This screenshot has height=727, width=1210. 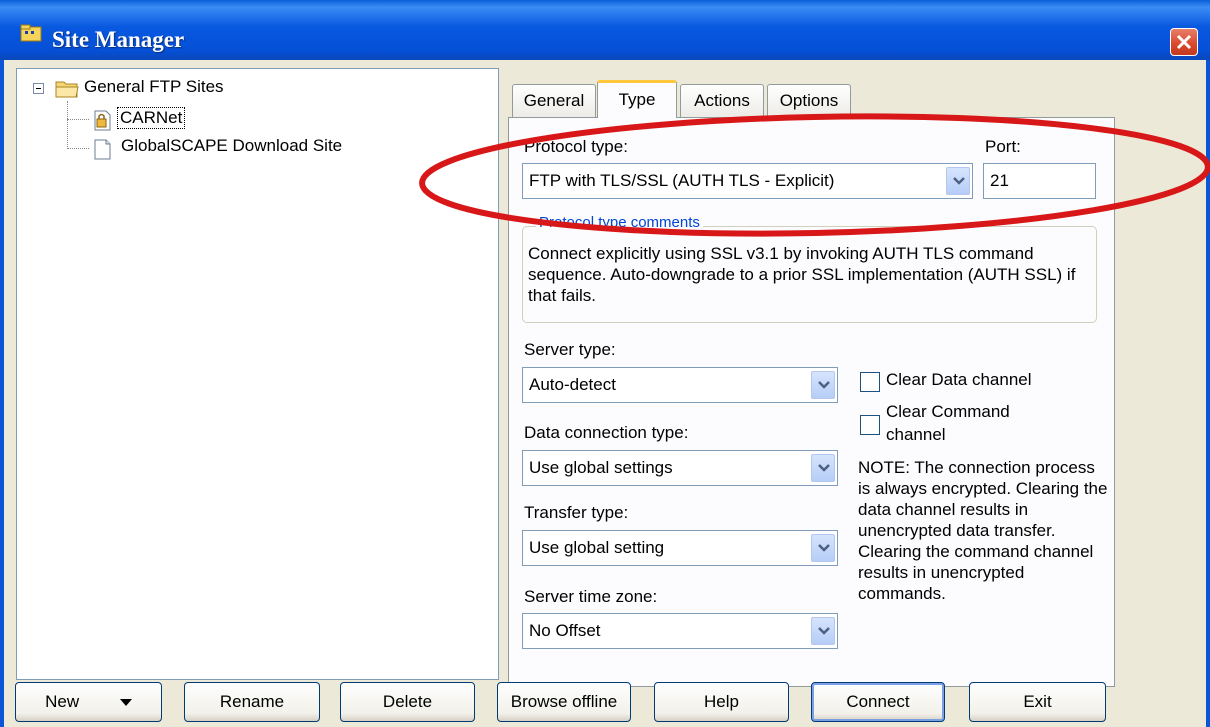 What do you see at coordinates (154, 87) in the screenshot?
I see `tree-root-label: General FTP Sites` at bounding box center [154, 87].